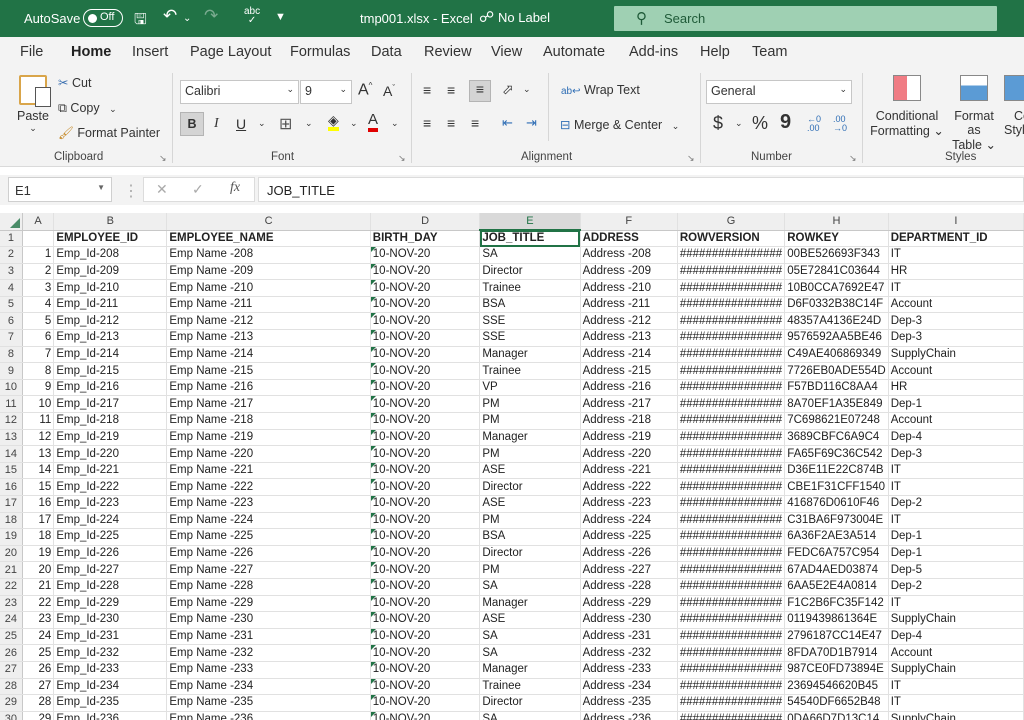 This screenshot has height=720, width=1024. I want to click on tab-help: Help, so click(715, 52).